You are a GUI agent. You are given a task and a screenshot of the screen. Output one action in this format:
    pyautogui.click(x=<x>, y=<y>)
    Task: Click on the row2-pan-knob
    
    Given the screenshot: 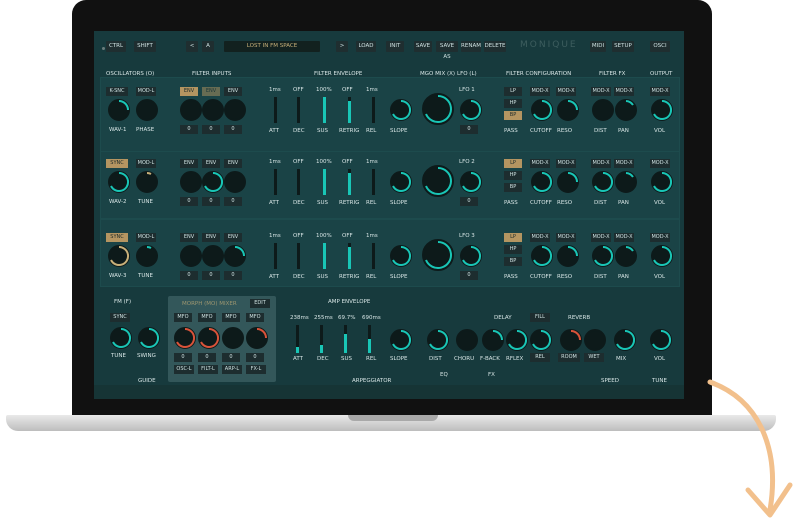 What is the action you would take?
    pyautogui.click(x=626, y=182)
    